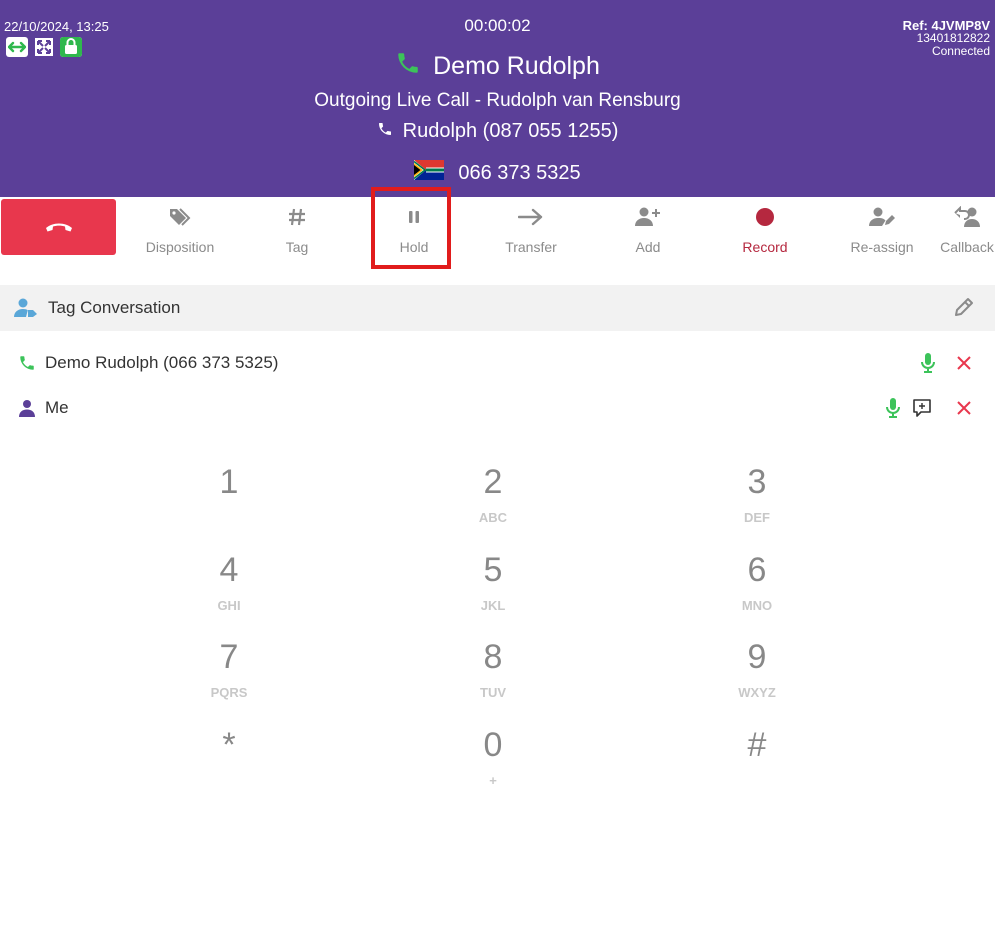  Describe the element at coordinates (297, 247) in the screenshot. I see `tag-label: Tag` at that location.